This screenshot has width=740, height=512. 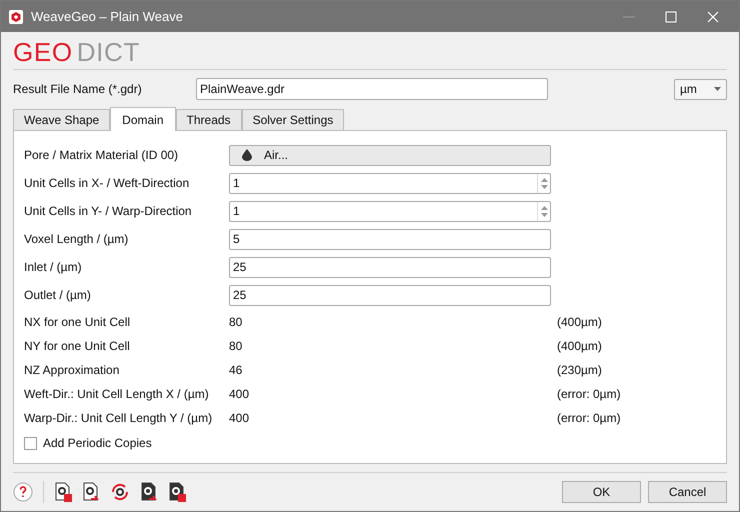 I want to click on info-label: NX for one Unit Cell, so click(x=78, y=322).